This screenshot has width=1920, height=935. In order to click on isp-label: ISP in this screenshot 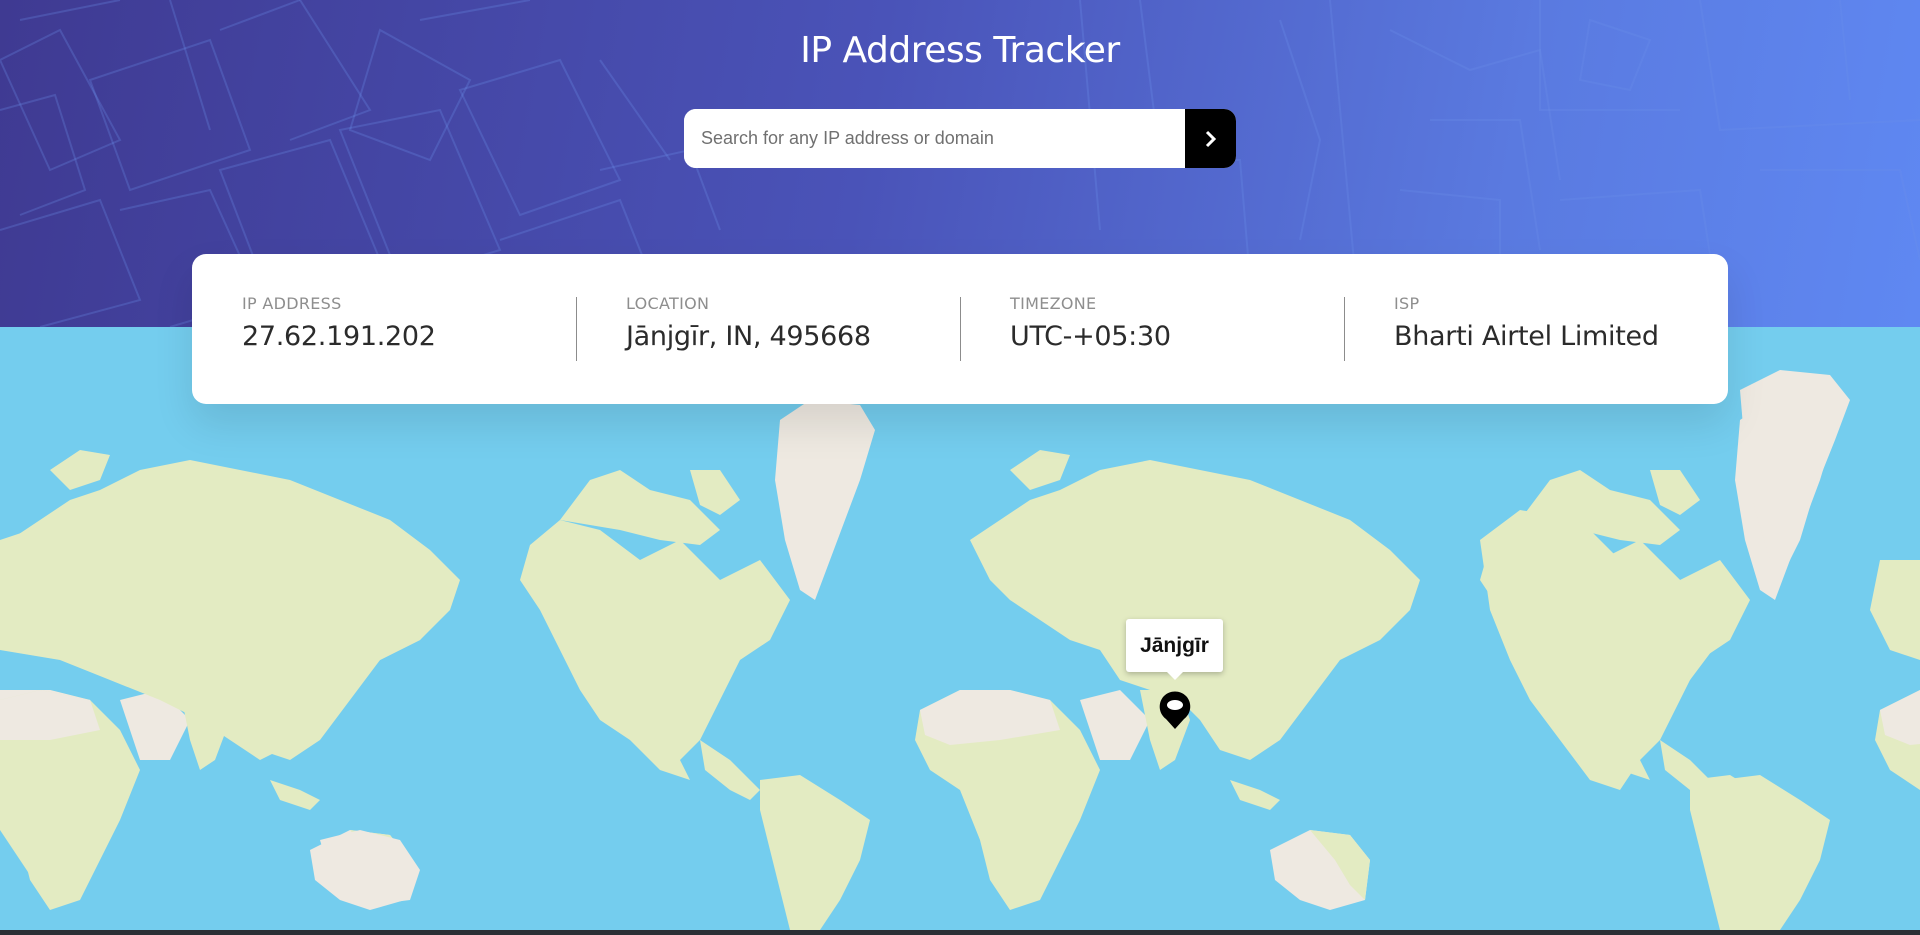, I will do `click(1407, 303)`.